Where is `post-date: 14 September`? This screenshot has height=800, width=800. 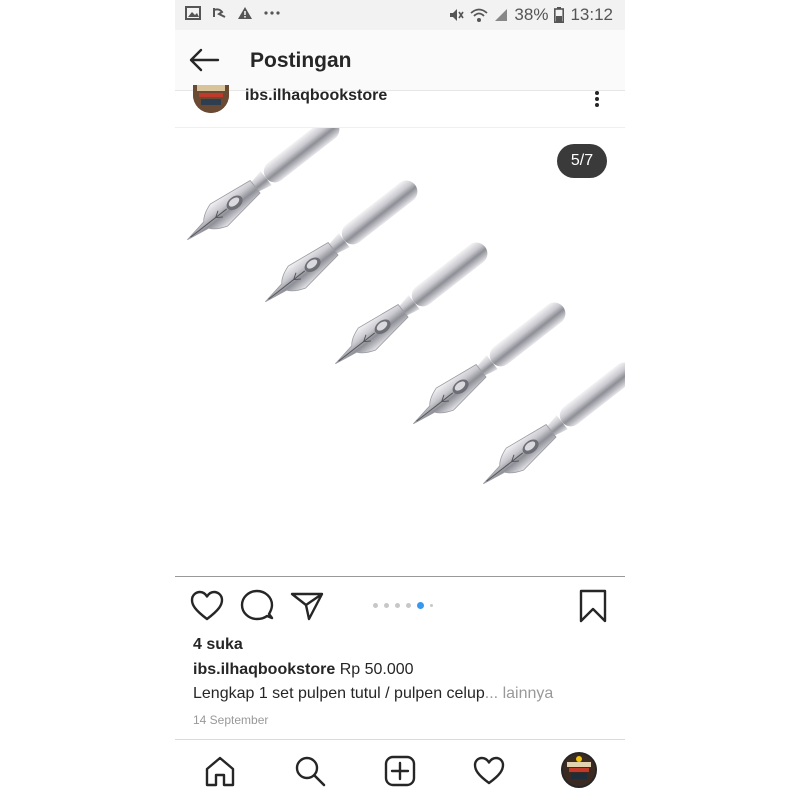
post-date: 14 September is located at coordinates (231, 720).